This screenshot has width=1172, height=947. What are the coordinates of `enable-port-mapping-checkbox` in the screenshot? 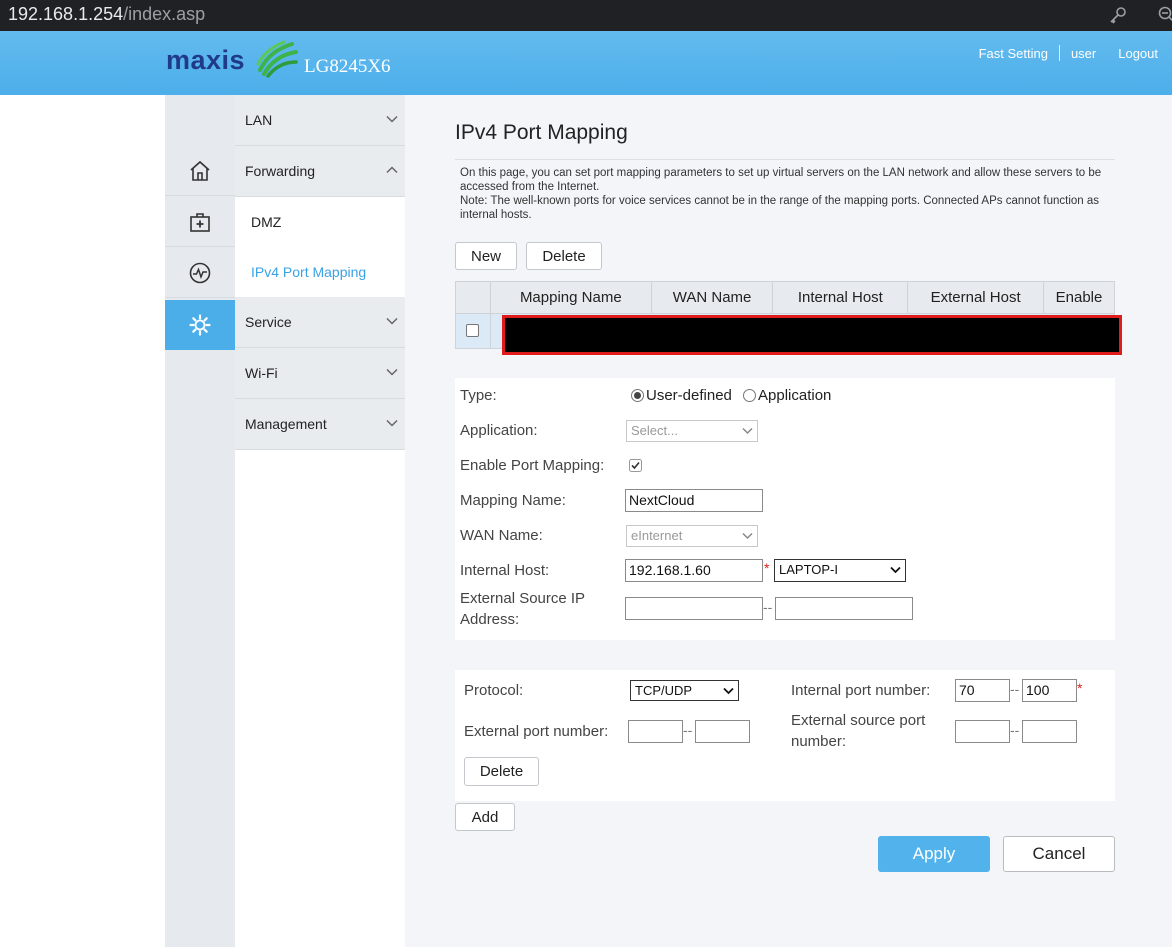 It's located at (635, 465).